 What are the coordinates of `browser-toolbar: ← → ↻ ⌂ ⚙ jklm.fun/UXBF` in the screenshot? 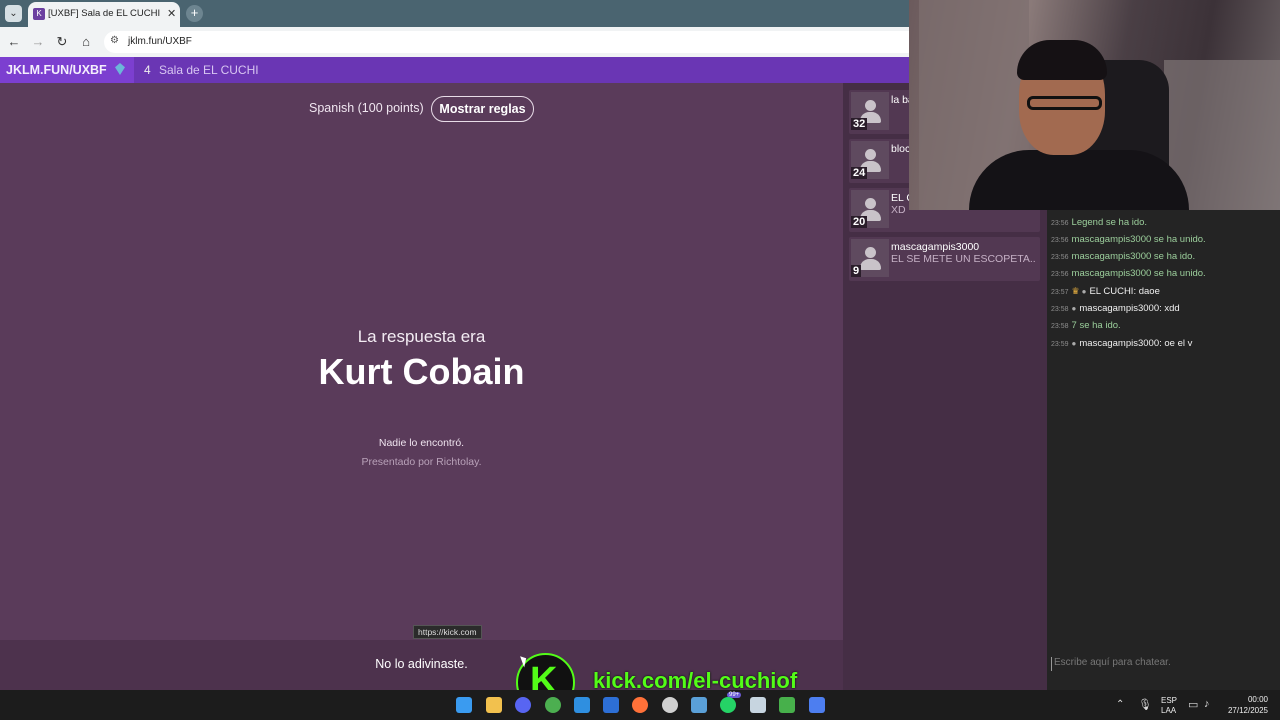 It's located at (454, 42).